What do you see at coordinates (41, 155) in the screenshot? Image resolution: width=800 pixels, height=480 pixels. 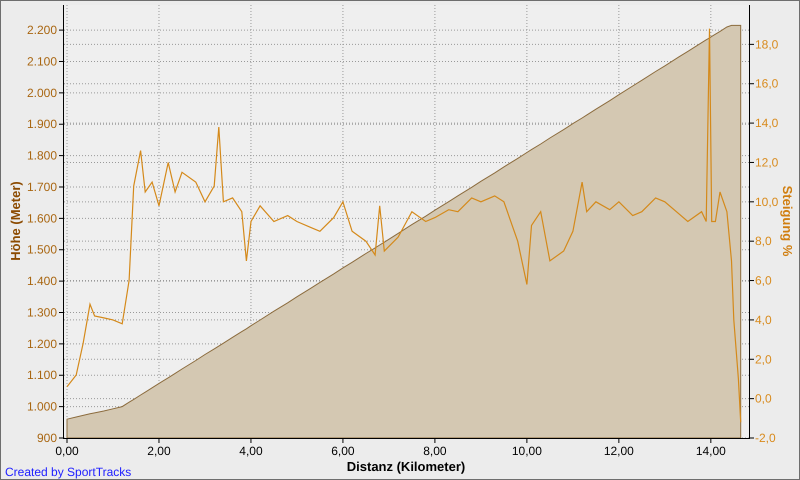 I see `axis-label: 1.800` at bounding box center [41, 155].